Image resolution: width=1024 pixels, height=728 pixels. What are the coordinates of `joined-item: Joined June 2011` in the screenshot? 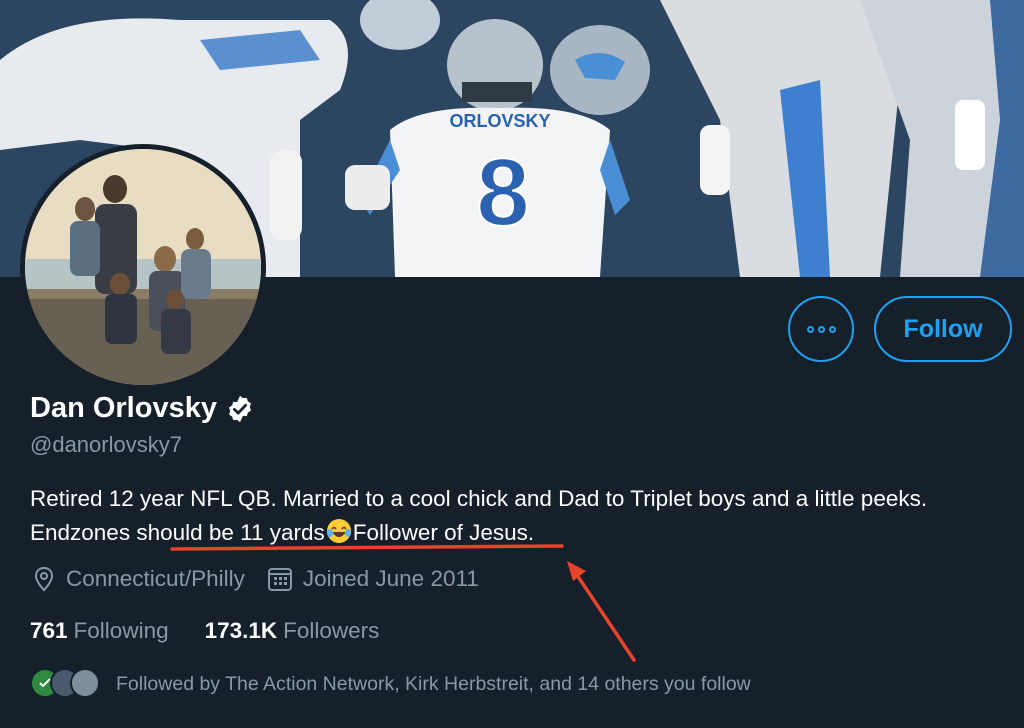 It's located at (373, 579).